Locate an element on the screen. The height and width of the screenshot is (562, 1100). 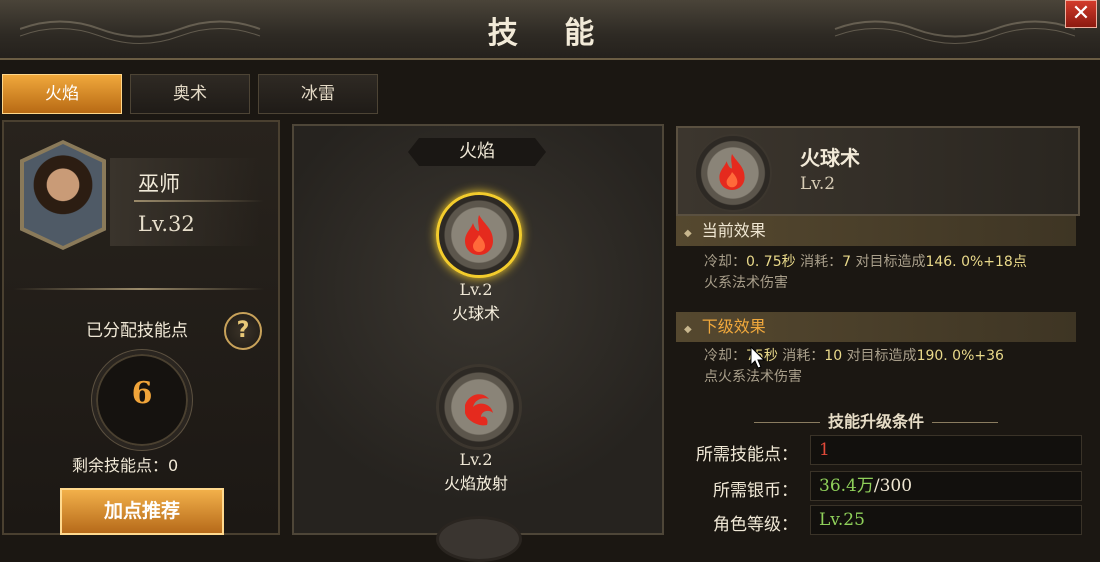
help-button: ? is located at coordinates (243, 331).